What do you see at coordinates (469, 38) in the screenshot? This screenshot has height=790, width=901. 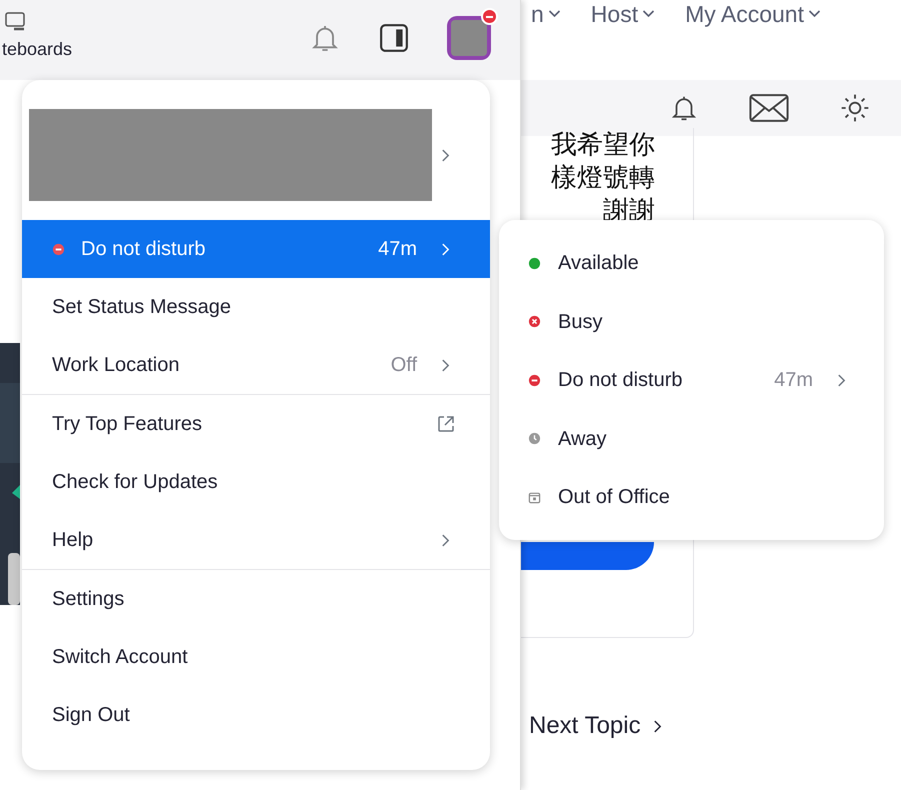 I see `avatar` at bounding box center [469, 38].